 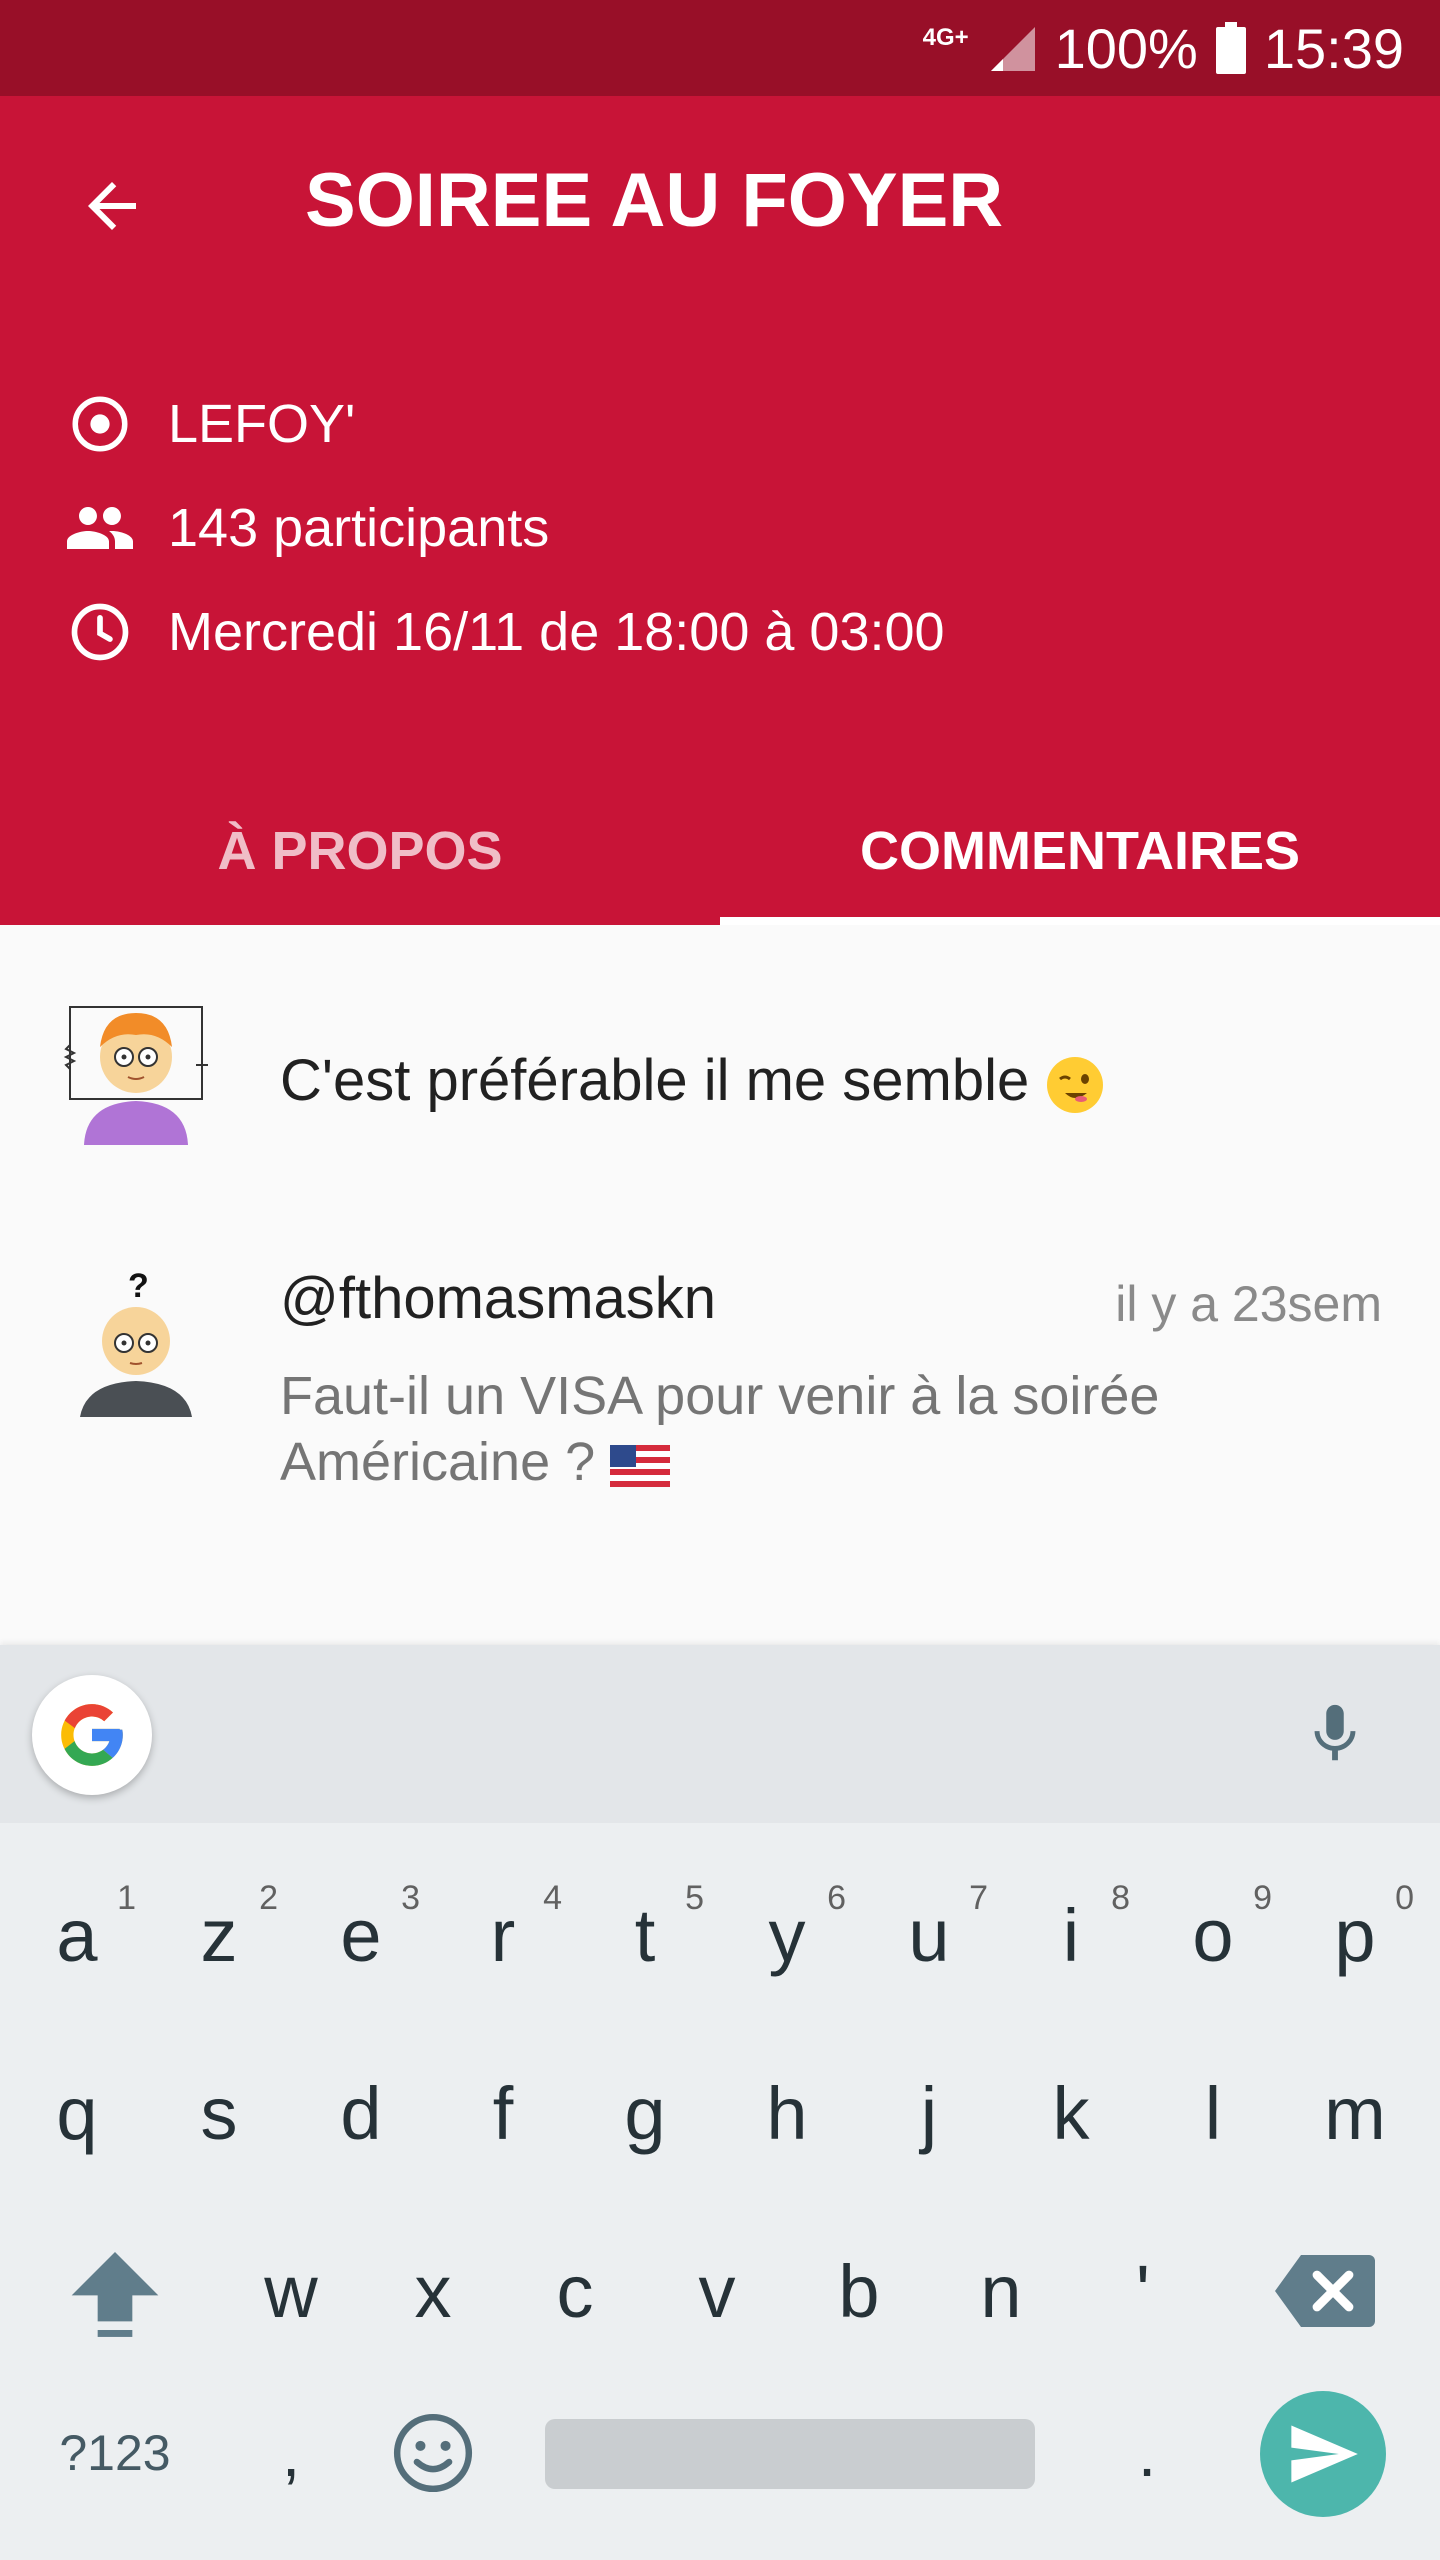 I want to click on clock-icon, so click(x=100, y=632).